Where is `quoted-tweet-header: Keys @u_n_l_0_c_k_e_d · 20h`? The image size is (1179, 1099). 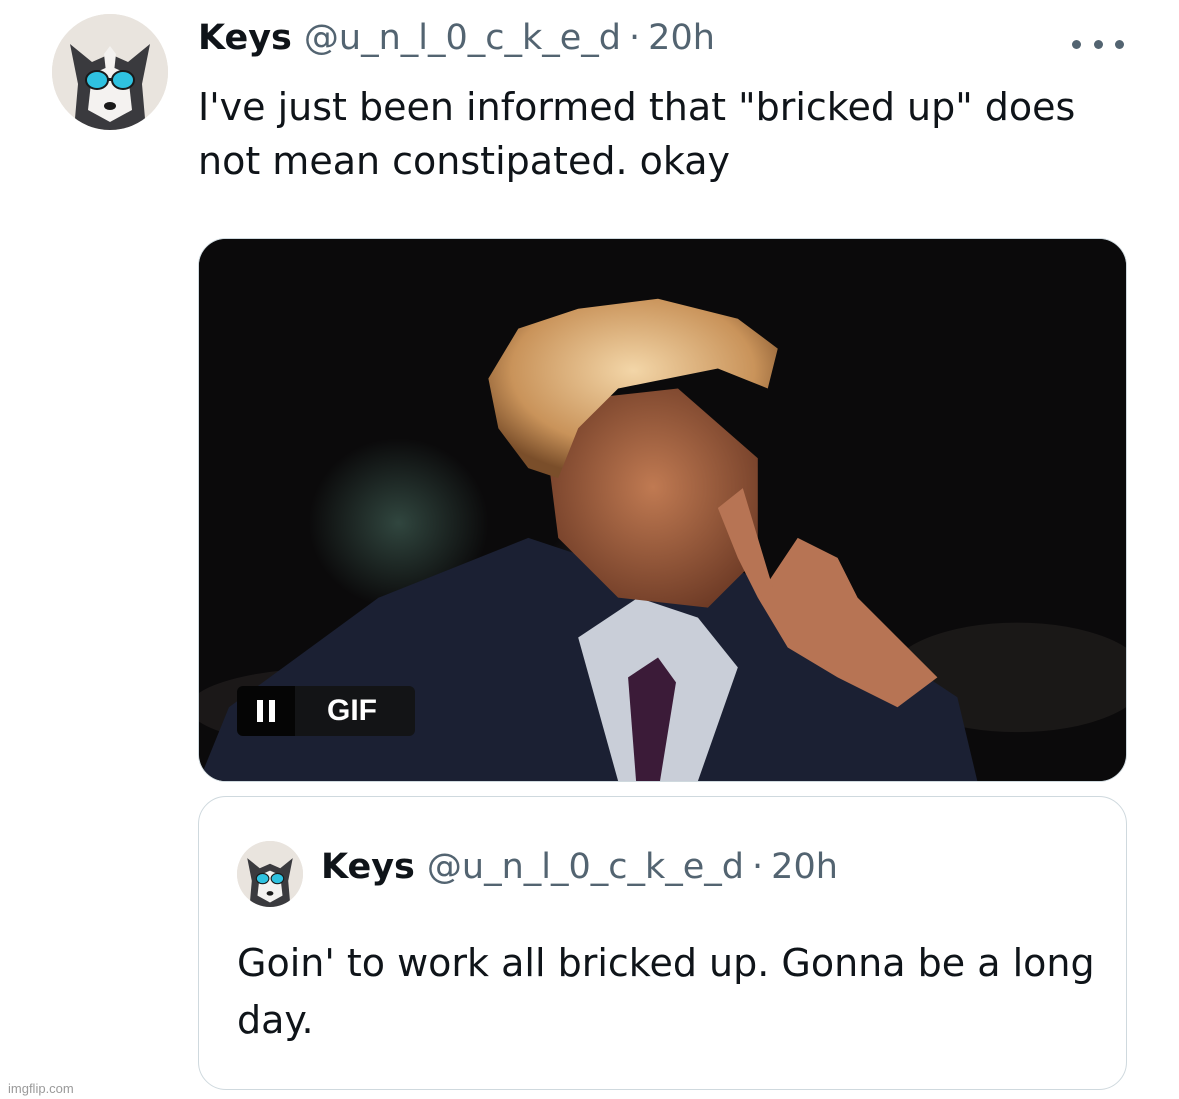 quoted-tweet-header: Keys @u_n_l_0_c_k_e_d · 20h is located at coordinates (579, 872).